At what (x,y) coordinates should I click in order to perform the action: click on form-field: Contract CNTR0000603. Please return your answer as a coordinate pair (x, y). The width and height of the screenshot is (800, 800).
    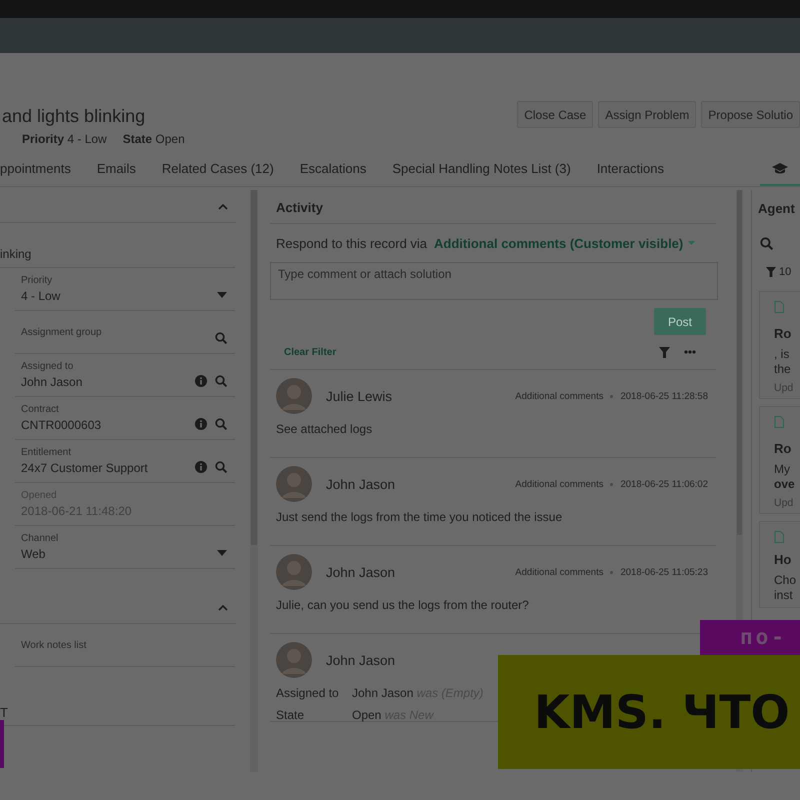
    Looking at the image, I should click on (125, 418).